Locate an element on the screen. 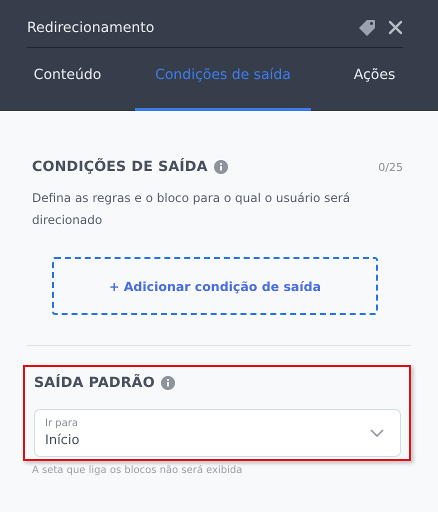 The image size is (438, 512). close-icon is located at coordinates (395, 27).